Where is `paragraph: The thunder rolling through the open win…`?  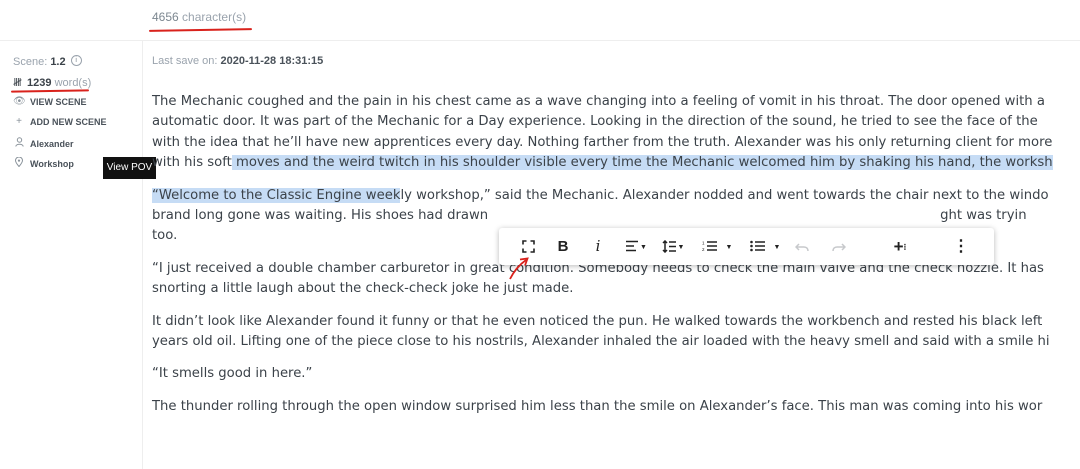
paragraph: The thunder rolling through the open win… is located at coordinates (616, 407).